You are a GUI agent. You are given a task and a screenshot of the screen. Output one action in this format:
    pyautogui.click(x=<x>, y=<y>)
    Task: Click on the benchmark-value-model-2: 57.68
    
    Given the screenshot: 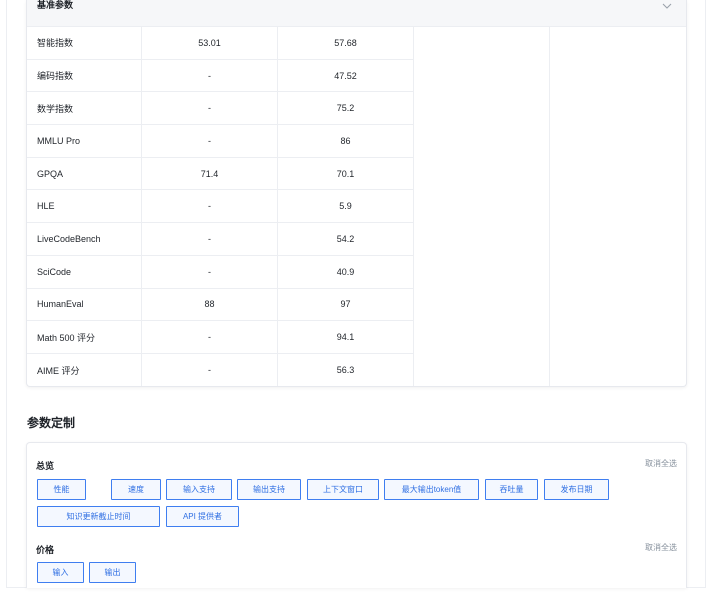 What is the action you would take?
    pyautogui.click(x=346, y=43)
    